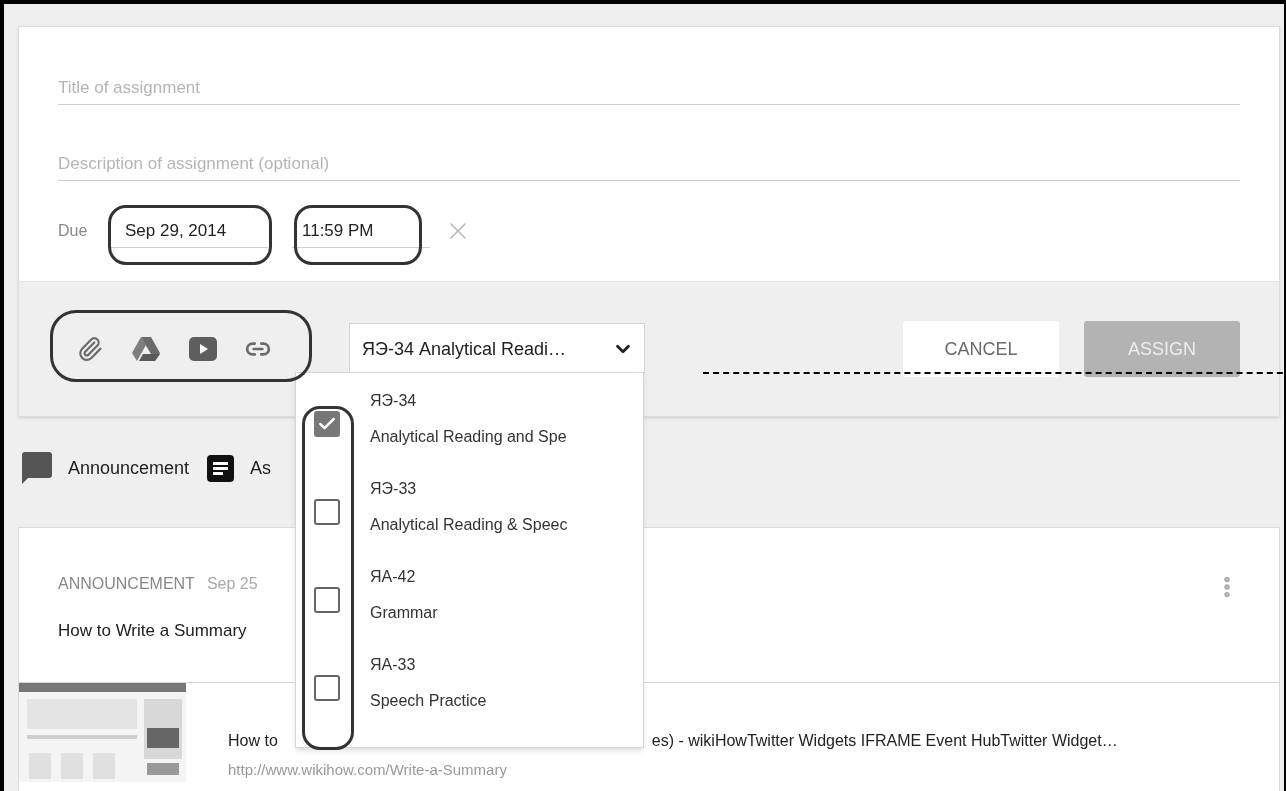 The width and height of the screenshot is (1286, 791). Describe the element at coordinates (649, 164) in the screenshot. I see `description-field: Description of assignment (optional)` at that location.